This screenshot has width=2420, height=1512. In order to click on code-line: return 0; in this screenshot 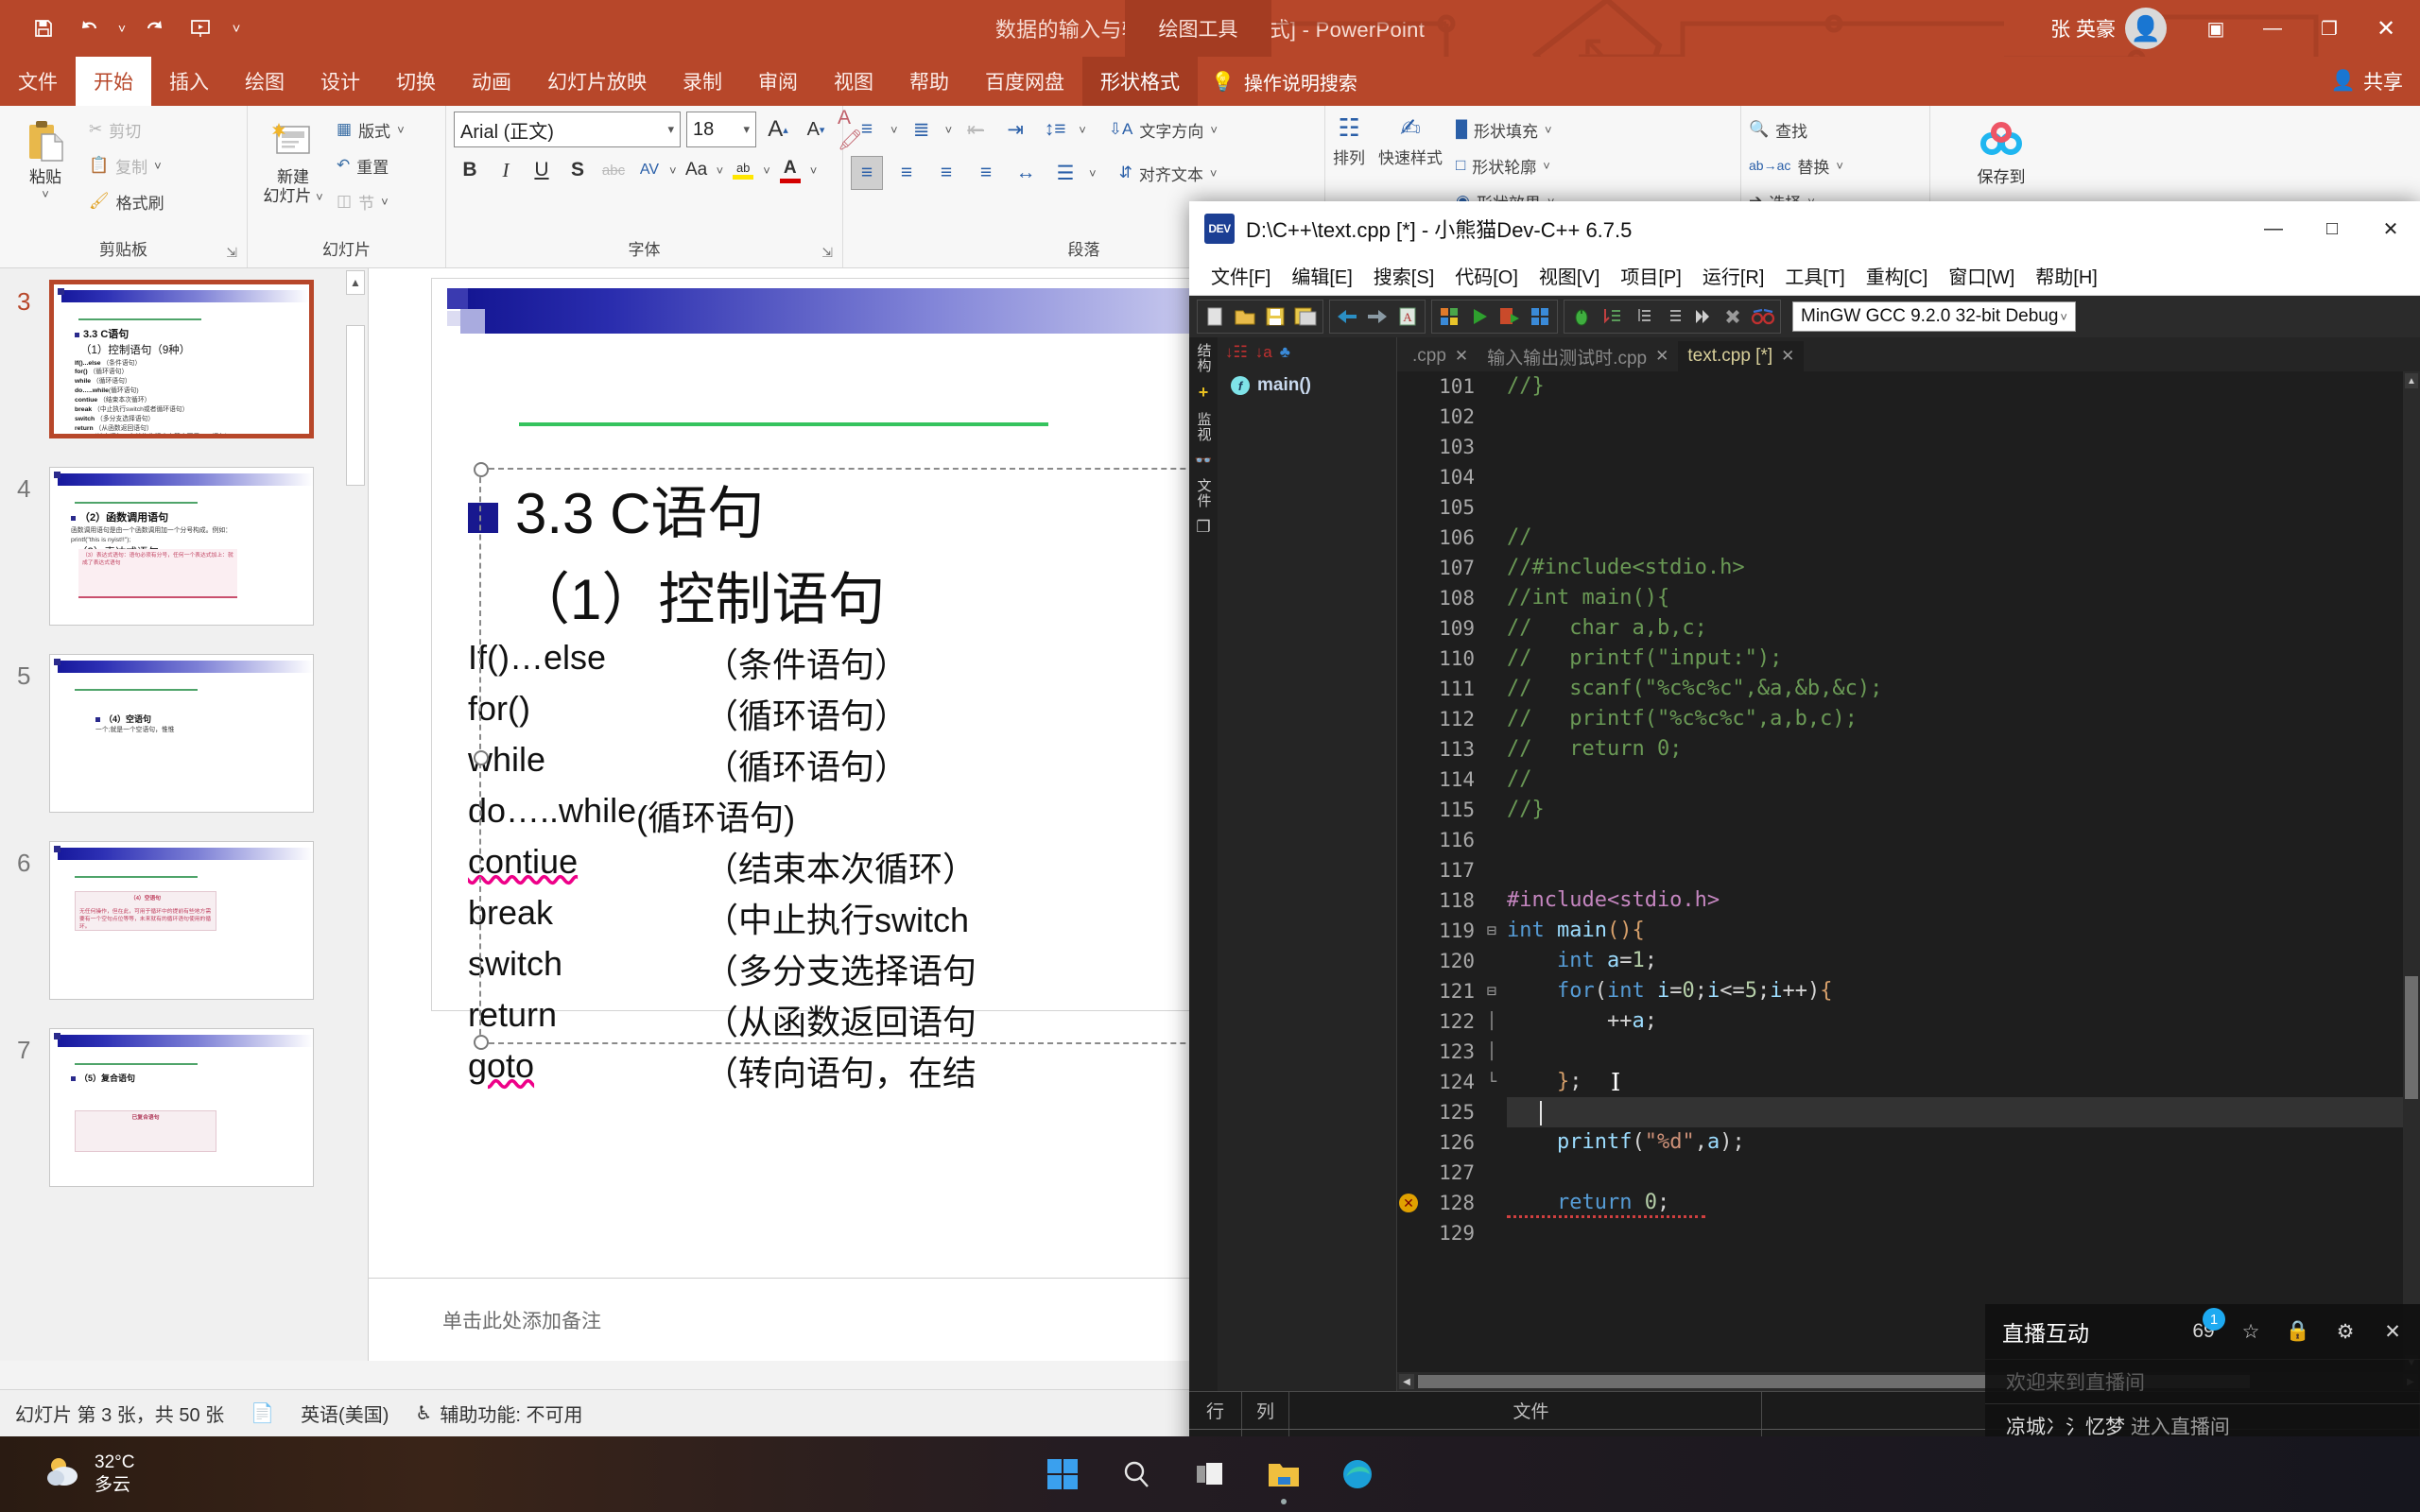, I will do `click(1955, 1203)`.